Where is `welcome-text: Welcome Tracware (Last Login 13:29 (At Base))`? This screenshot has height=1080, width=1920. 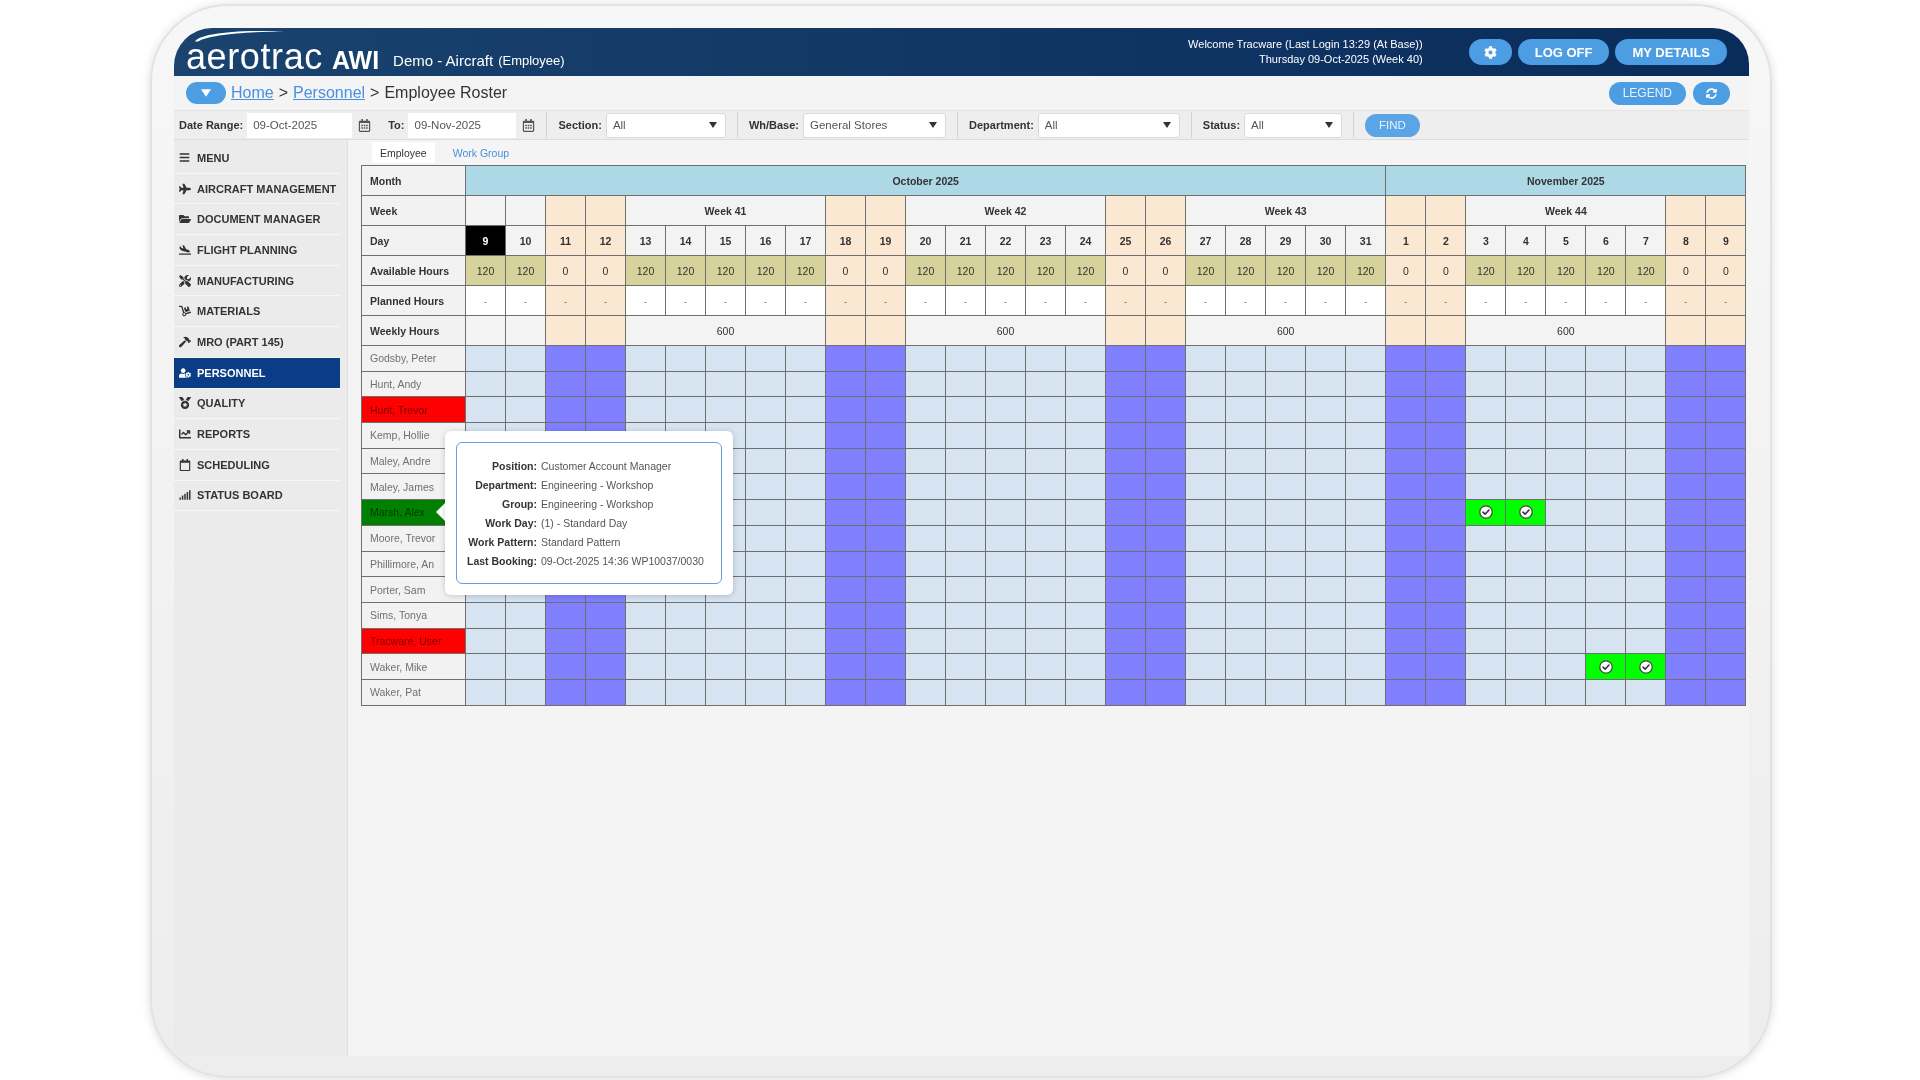
welcome-text: Welcome Tracware (Last Login 13:29 (At Base)) is located at coordinates (1305, 44).